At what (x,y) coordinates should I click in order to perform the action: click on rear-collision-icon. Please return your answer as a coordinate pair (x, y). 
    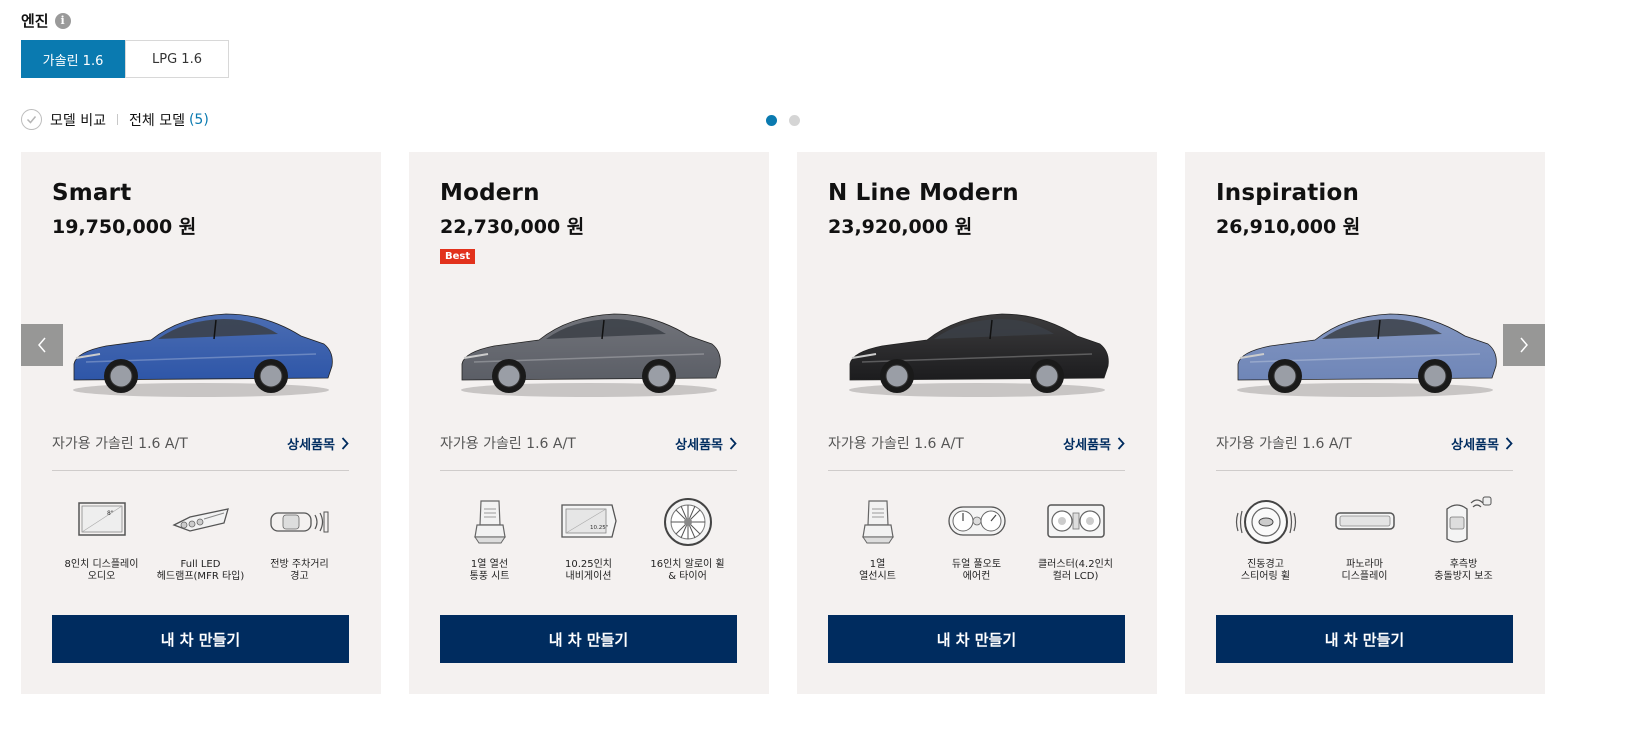
    Looking at the image, I should click on (1464, 522).